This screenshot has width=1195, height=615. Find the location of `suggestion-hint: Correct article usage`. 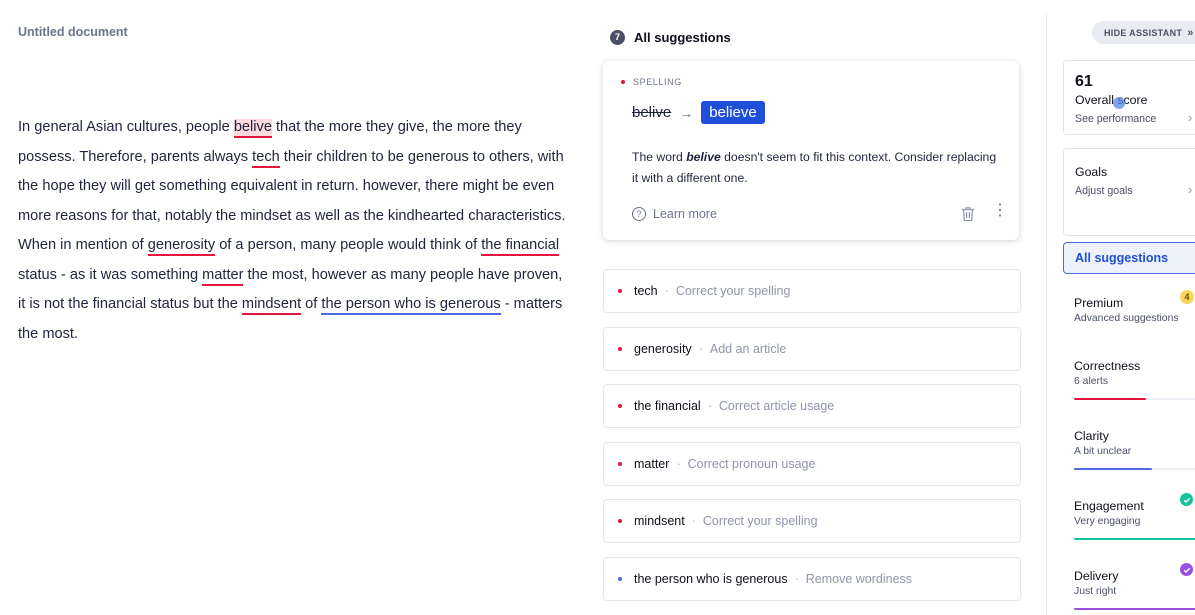

suggestion-hint: Correct article usage is located at coordinates (776, 406).